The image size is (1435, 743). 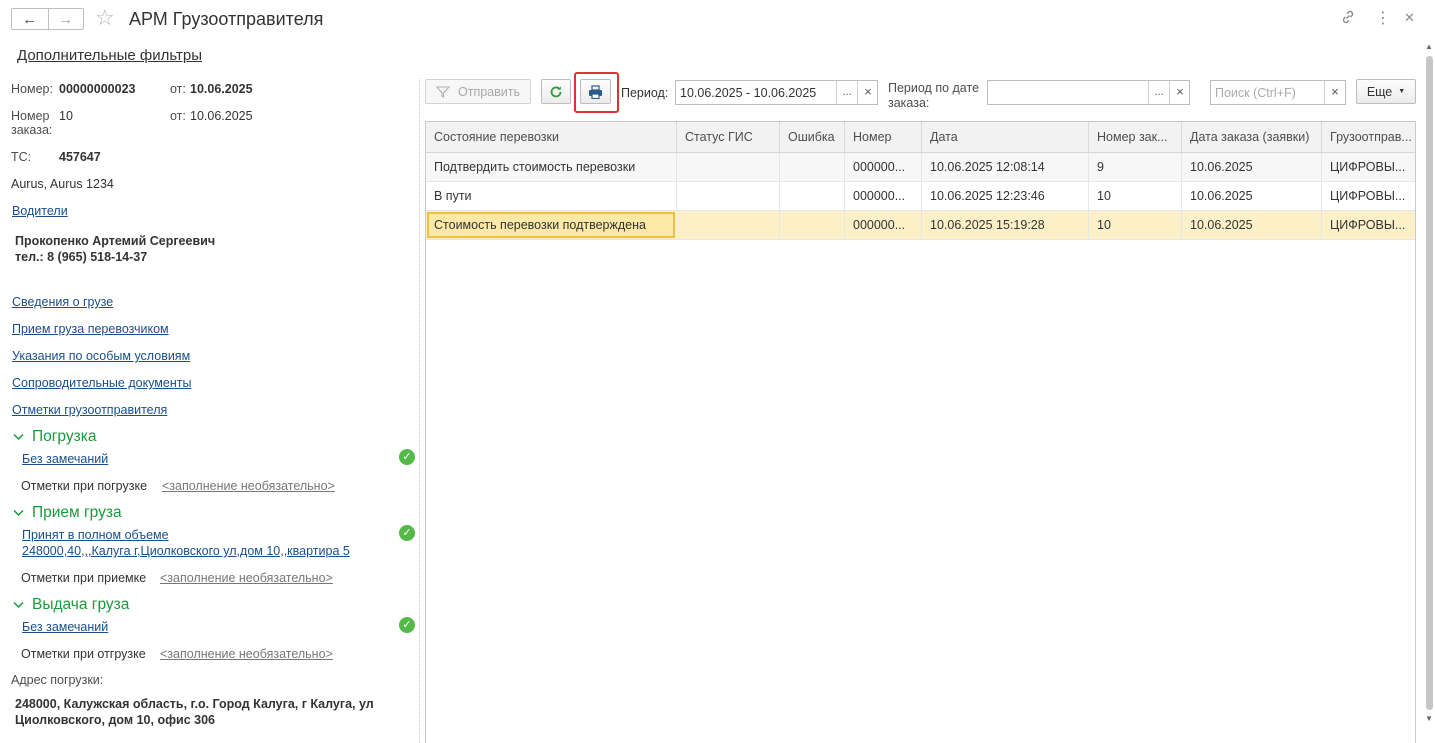 I want to click on search-clear-button: ×, so click(x=1334, y=92).